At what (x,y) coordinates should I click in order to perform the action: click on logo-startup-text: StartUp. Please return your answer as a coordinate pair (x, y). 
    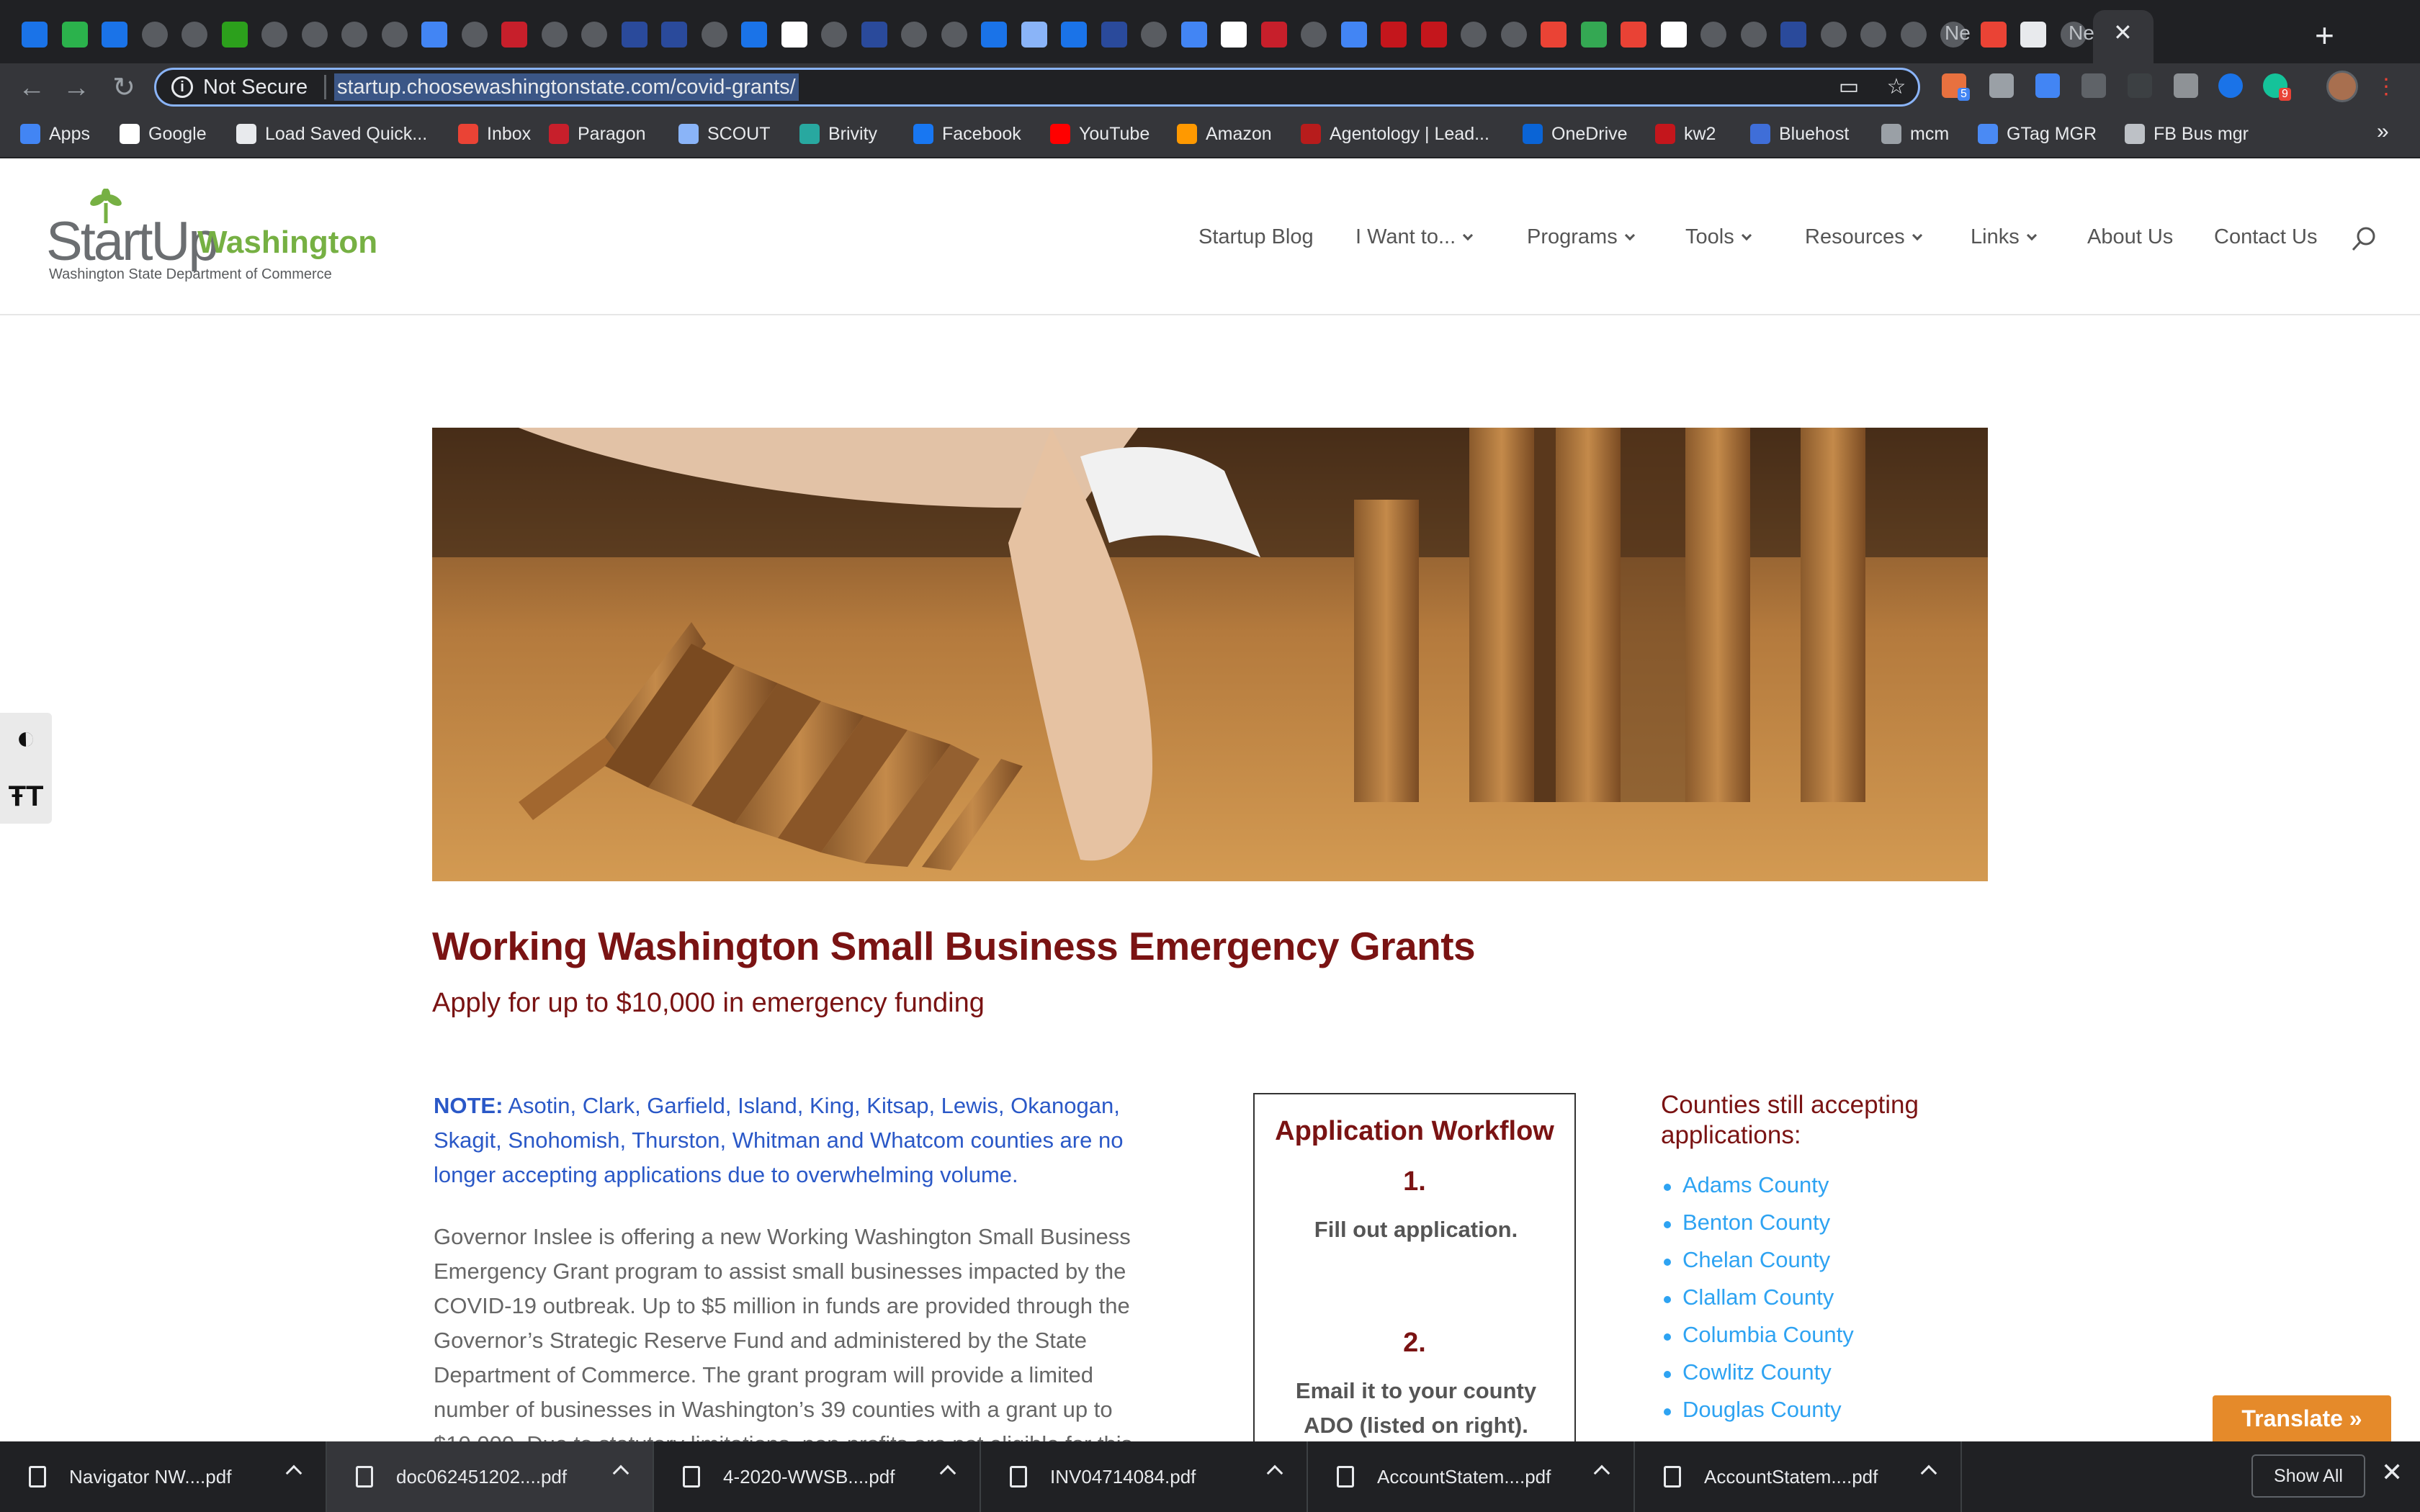
    Looking at the image, I should click on (132, 241).